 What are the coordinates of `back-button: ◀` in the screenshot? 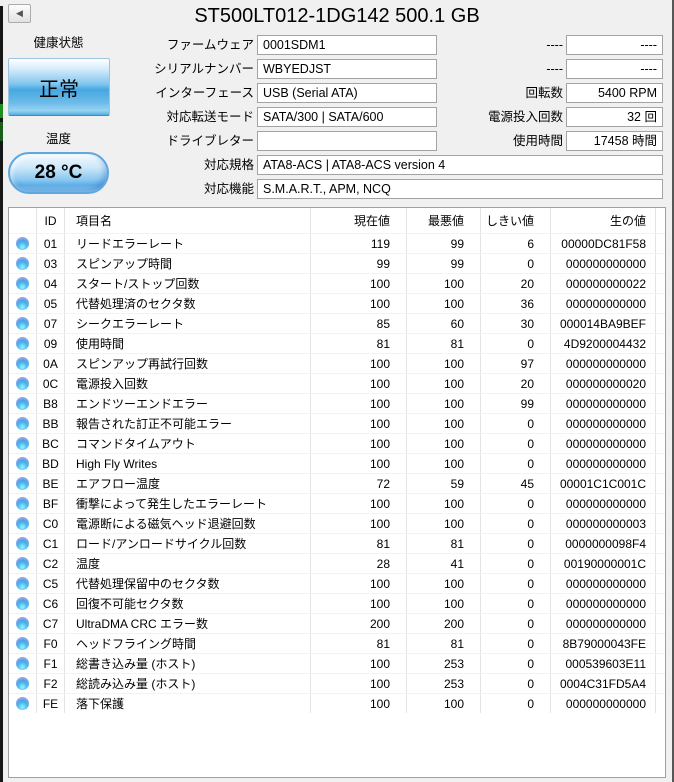 It's located at (19, 13).